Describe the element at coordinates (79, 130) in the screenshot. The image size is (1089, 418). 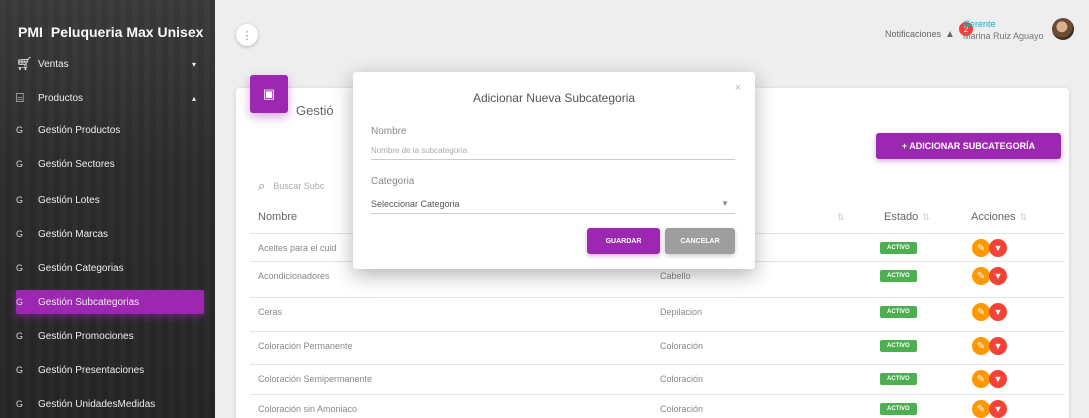
I see `sidebar-item-label: Gestión Productos` at that location.